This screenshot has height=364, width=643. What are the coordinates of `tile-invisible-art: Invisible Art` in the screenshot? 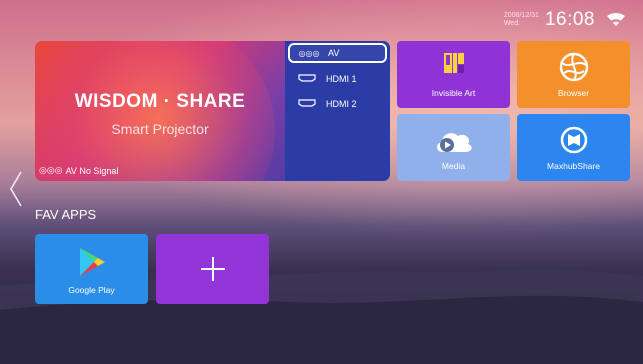 It's located at (453, 74).